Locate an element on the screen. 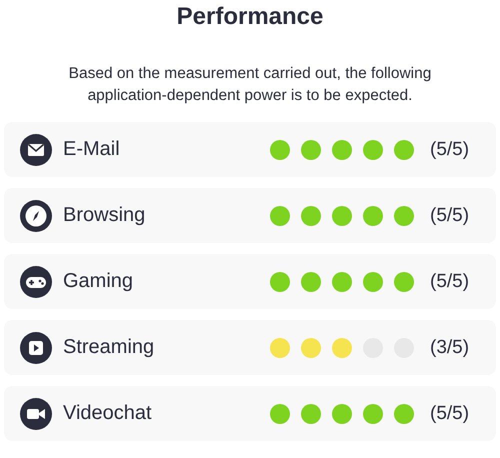 The width and height of the screenshot is (500, 458). gamepad-icon is located at coordinates (36, 282).